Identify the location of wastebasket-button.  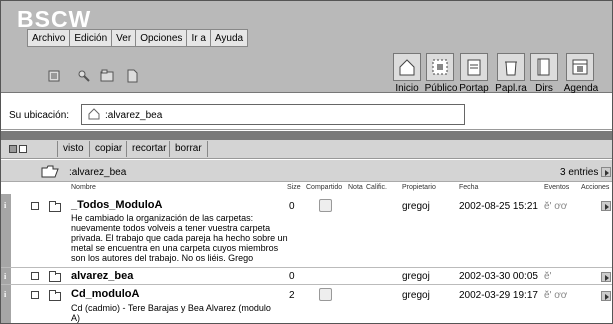
(511, 67).